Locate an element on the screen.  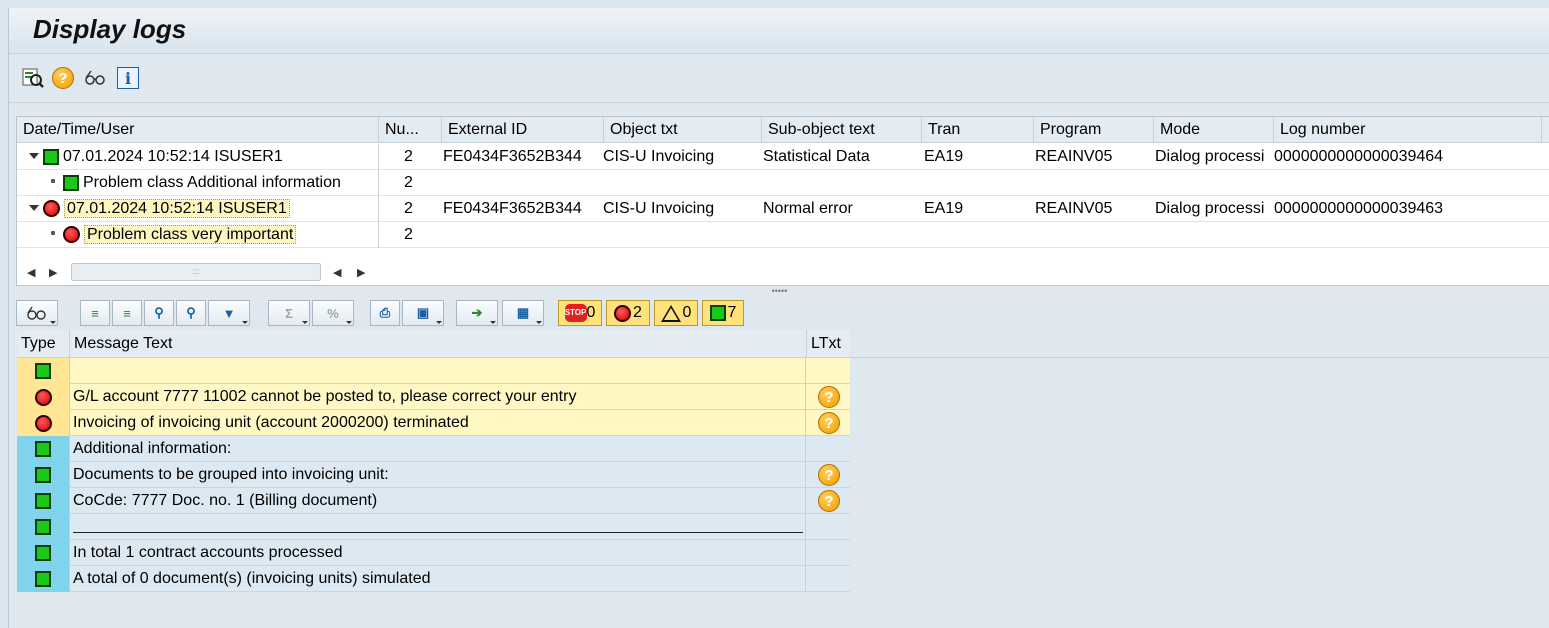
log-subobject: Statistical Data is located at coordinates (816, 156).